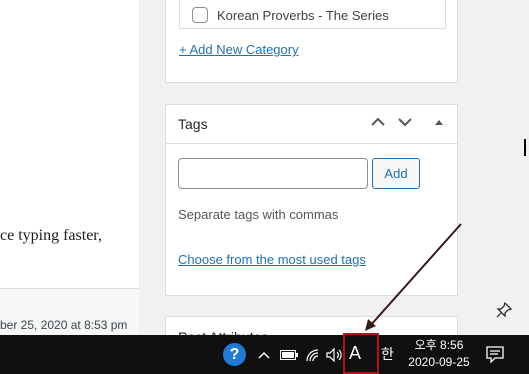 This screenshot has width=529, height=374. I want to click on tags-help-text: Separate tags with commas, so click(258, 214).